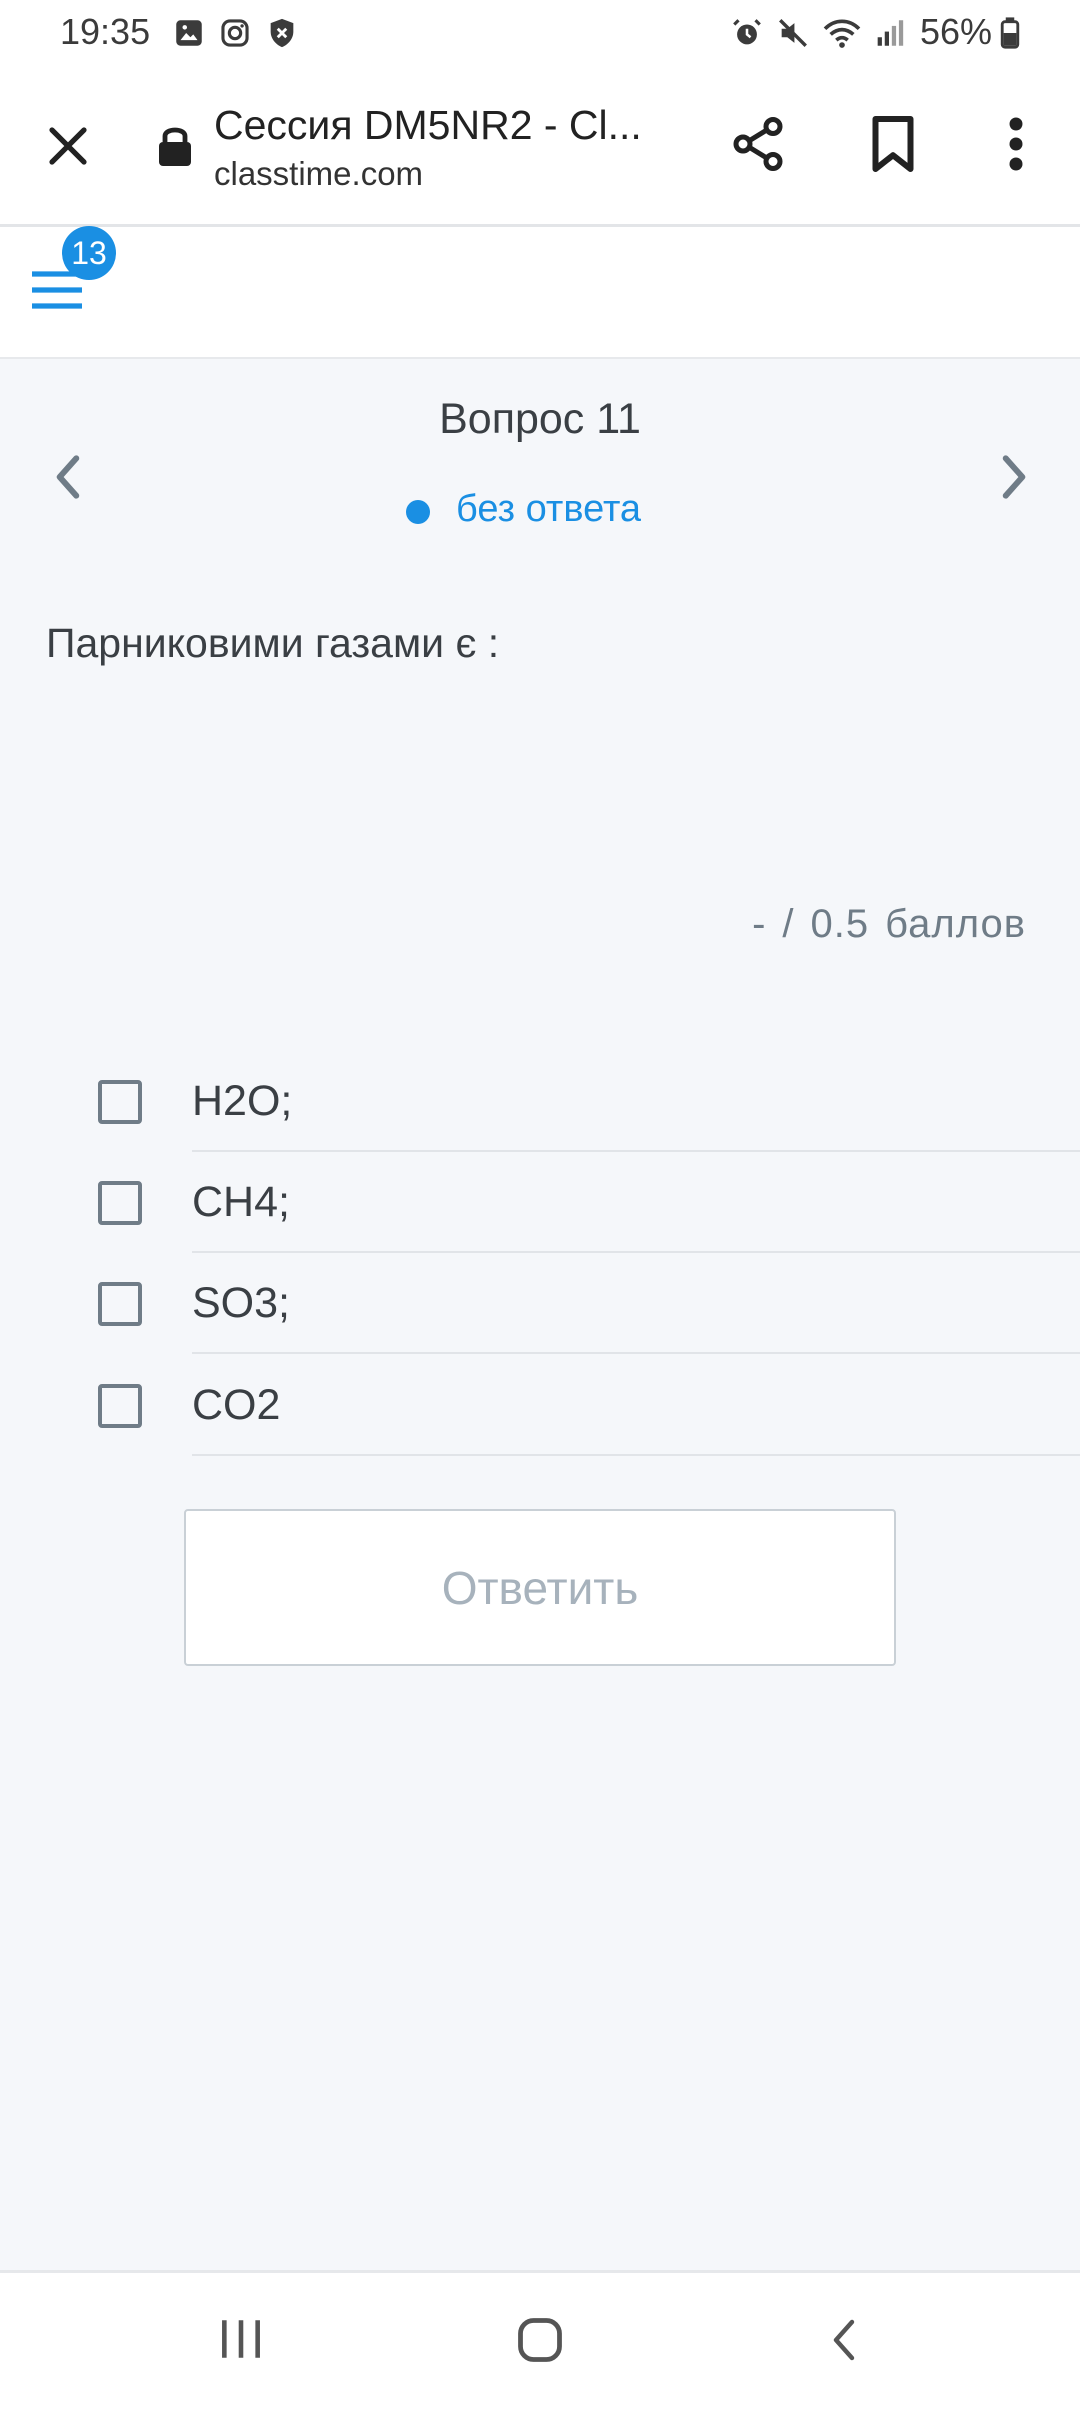  I want to click on score-earned: -, so click(759, 924).